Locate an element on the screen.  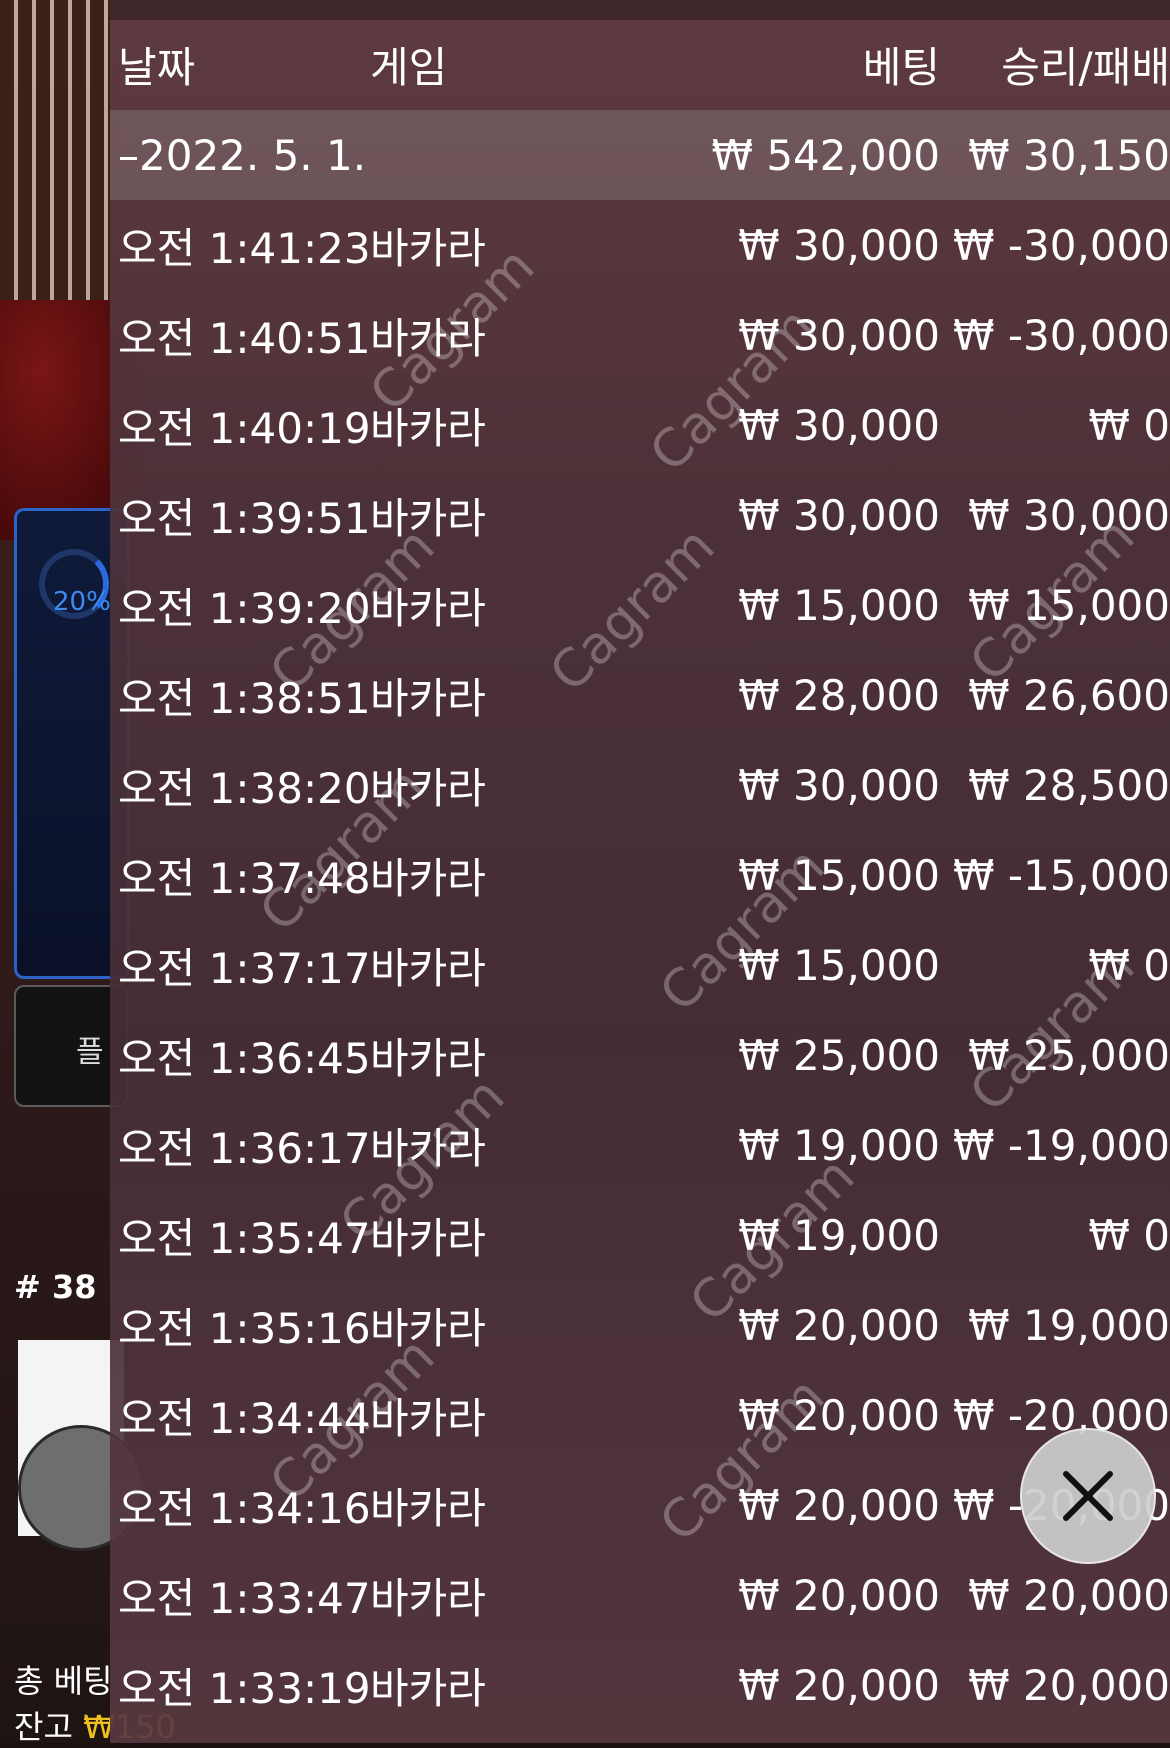
row-time: 오전 1:37:48 is located at coordinates (244, 878).